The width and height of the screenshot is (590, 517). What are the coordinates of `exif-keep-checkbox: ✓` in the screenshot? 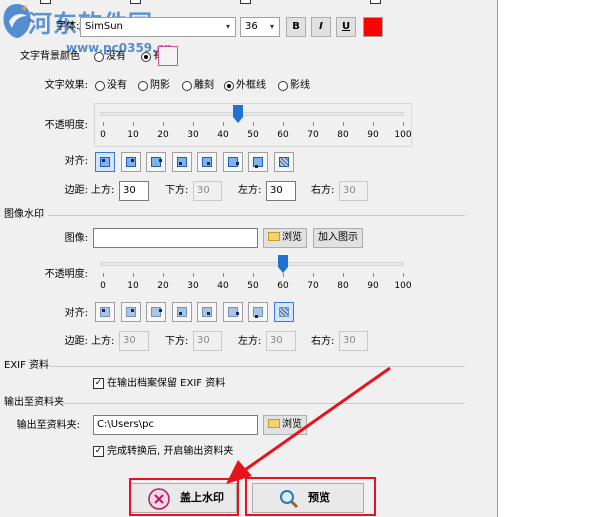 It's located at (98, 383).